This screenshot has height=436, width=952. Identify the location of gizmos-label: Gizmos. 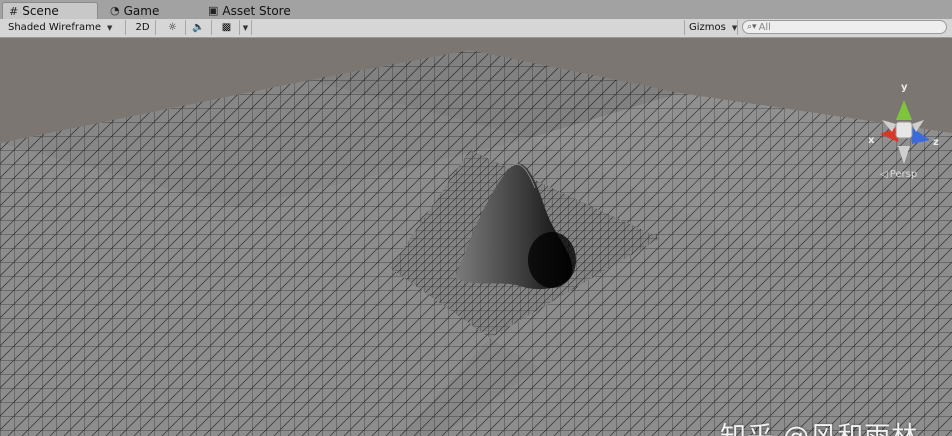
(707, 27).